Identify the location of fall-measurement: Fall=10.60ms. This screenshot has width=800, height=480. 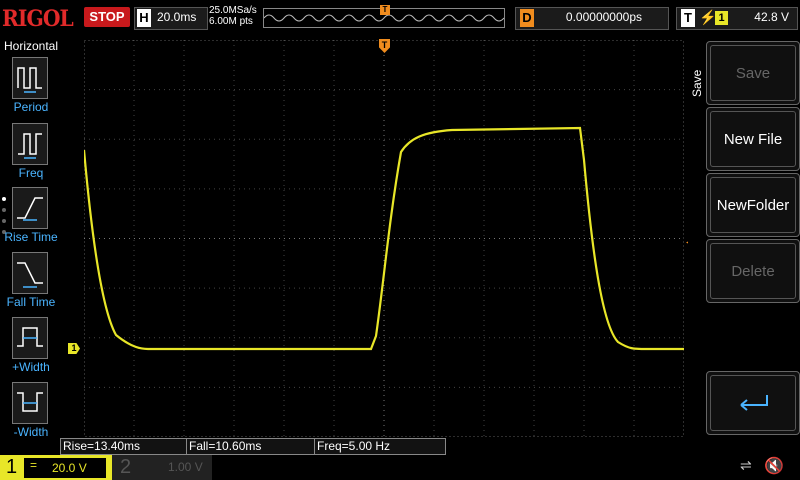
(251, 446).